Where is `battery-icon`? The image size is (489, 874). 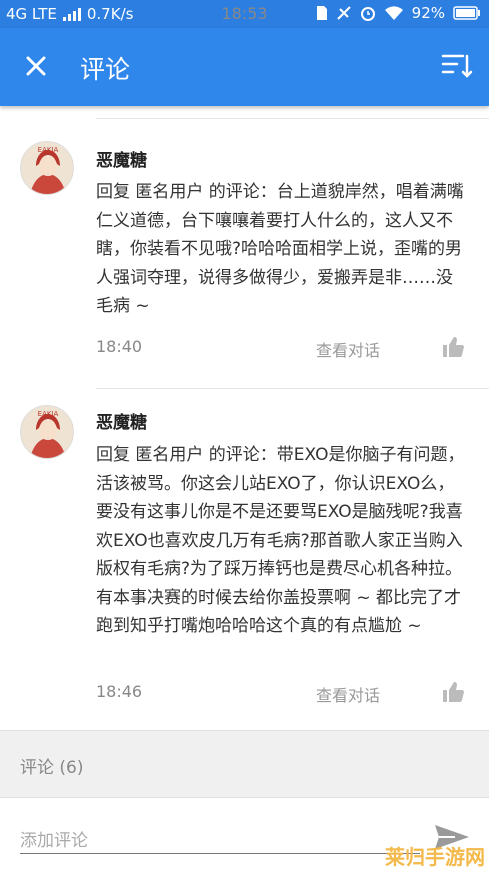 battery-icon is located at coordinates (466, 13).